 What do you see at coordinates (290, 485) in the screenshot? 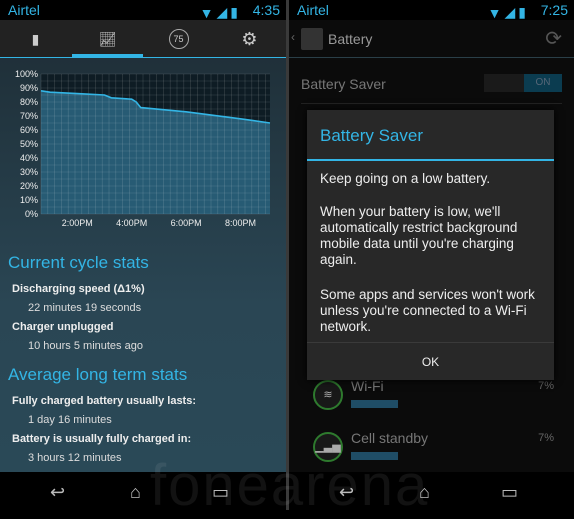
I see `watermark: fonearena` at bounding box center [290, 485].